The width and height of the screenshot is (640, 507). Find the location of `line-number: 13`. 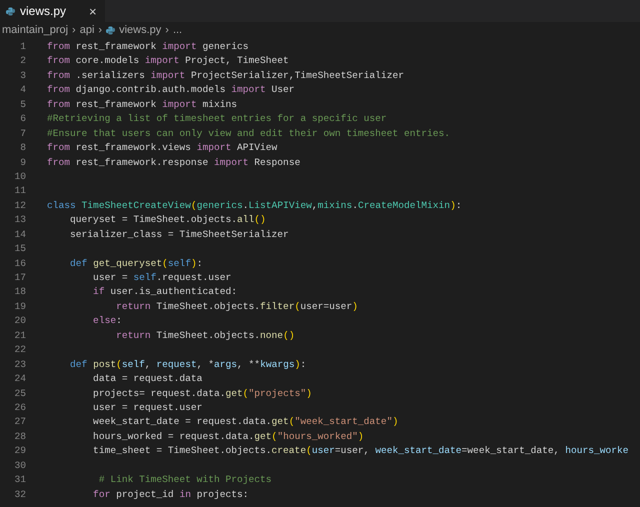

line-number: 13 is located at coordinates (19, 220).